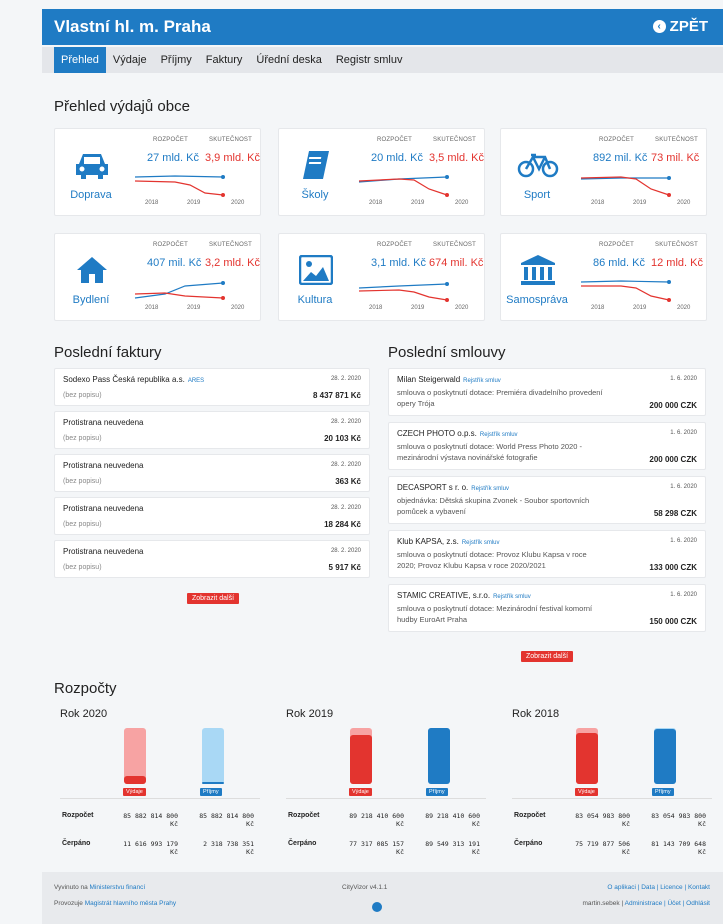  What do you see at coordinates (665, 756) in the screenshot?
I see `income-bar-spent` at bounding box center [665, 756].